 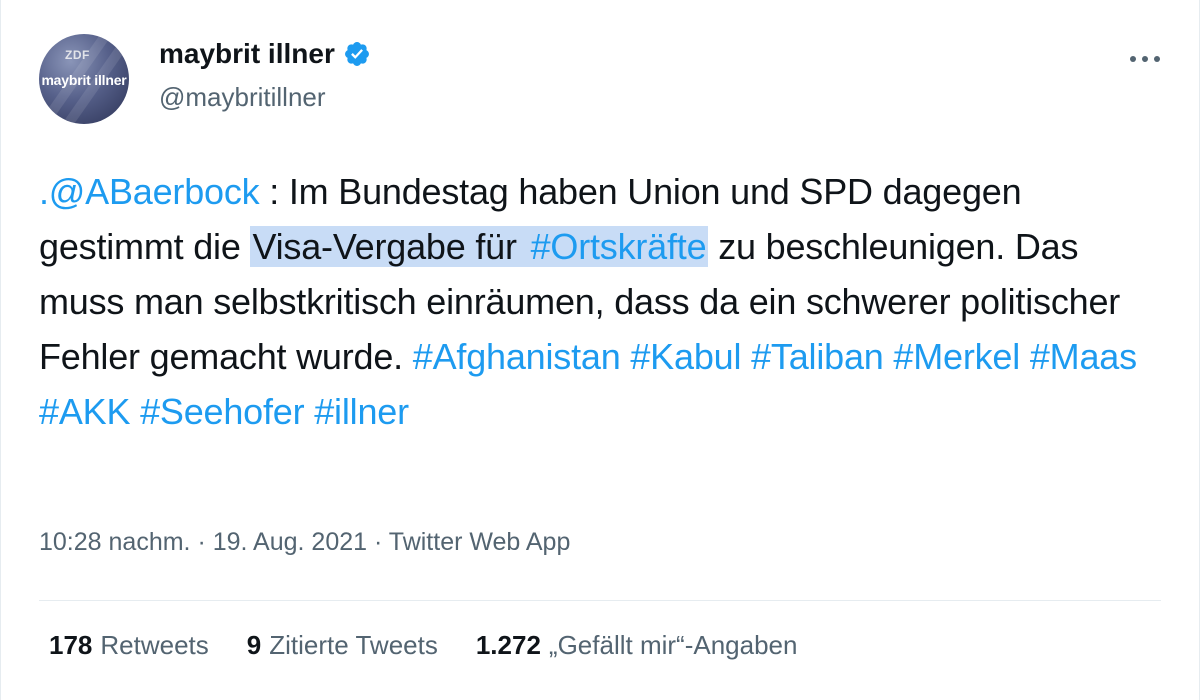 I want to click on retweets-label: Retweets, so click(x=154, y=645).